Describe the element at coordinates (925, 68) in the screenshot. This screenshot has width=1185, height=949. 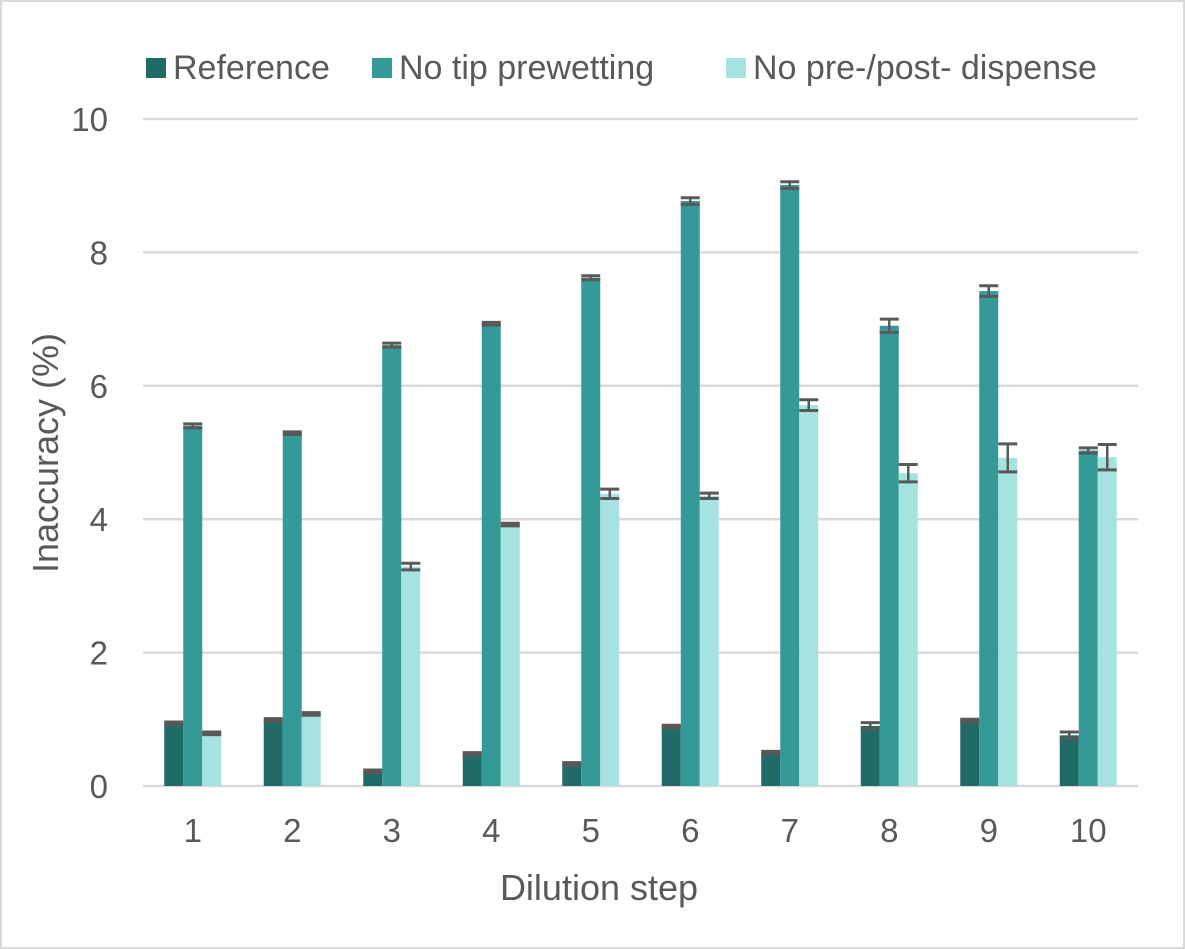
I see `legend-label: No pre-/post- dispense` at that location.